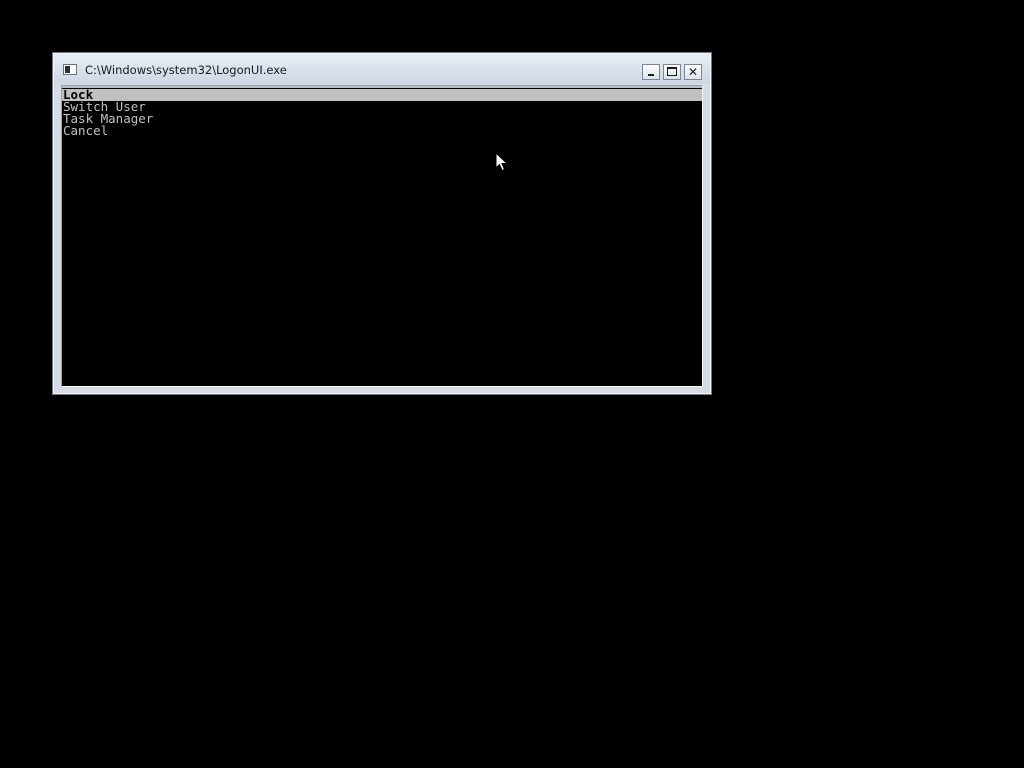 The width and height of the screenshot is (1024, 768). Describe the element at coordinates (651, 72) in the screenshot. I see `minimize-button` at that location.